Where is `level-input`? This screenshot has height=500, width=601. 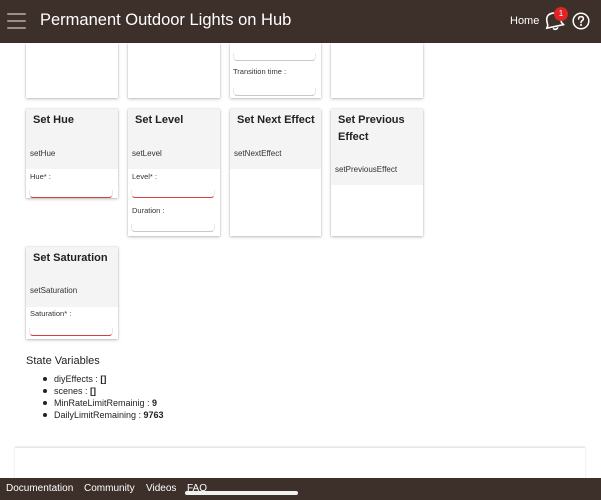 level-input is located at coordinates (173, 194).